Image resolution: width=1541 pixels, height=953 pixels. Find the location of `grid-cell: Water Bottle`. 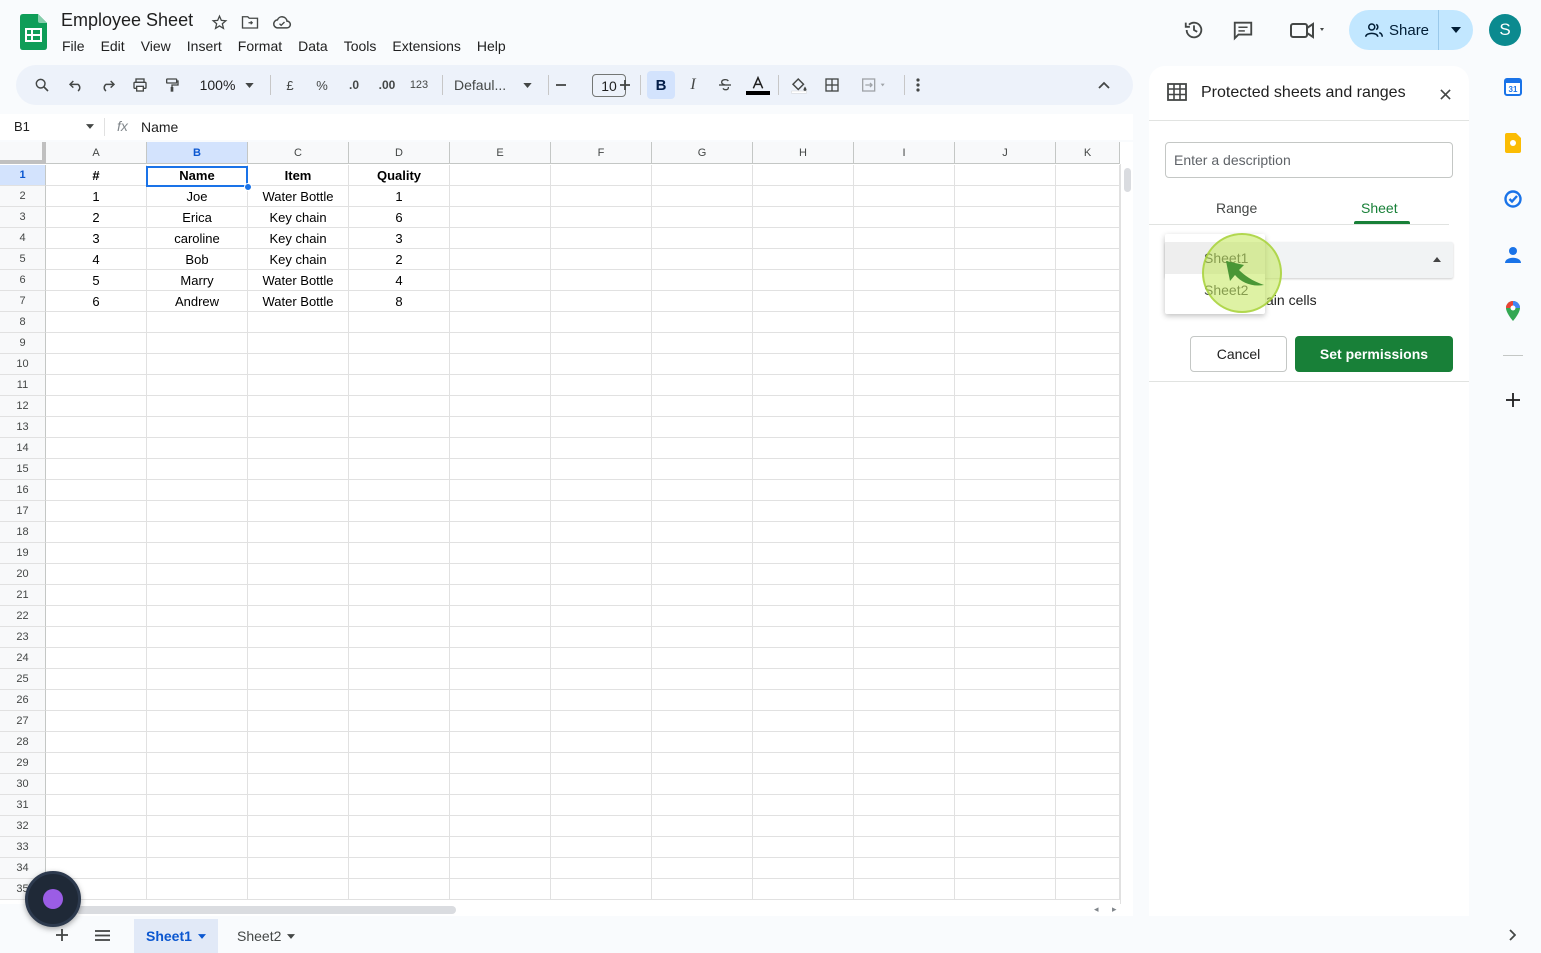

grid-cell: Water Bottle is located at coordinates (298, 280).